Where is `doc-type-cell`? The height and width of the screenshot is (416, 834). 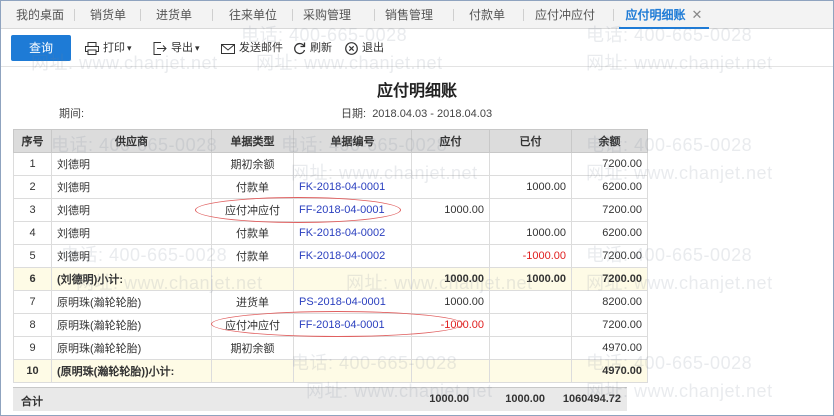 doc-type-cell is located at coordinates (252, 371).